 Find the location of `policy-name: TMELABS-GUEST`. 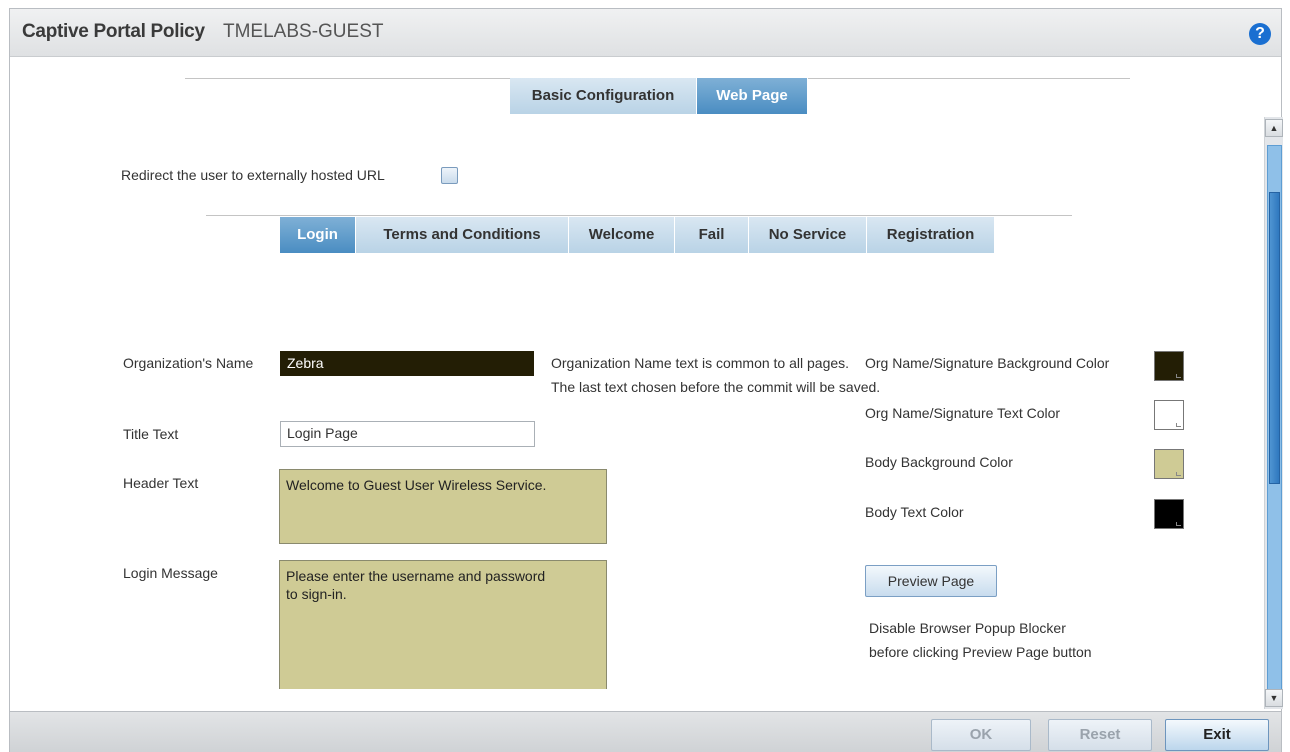

policy-name: TMELABS-GUEST is located at coordinates (303, 31).